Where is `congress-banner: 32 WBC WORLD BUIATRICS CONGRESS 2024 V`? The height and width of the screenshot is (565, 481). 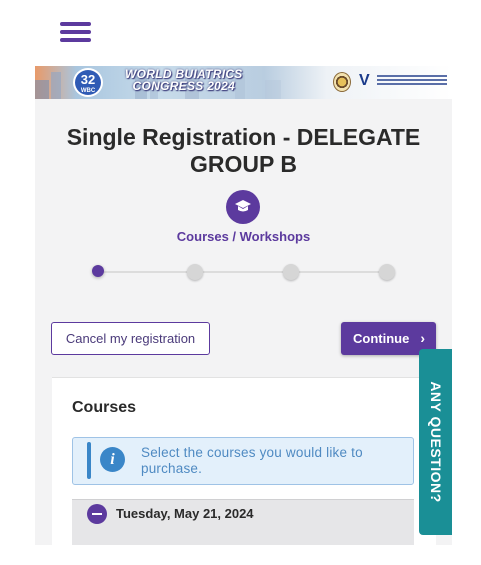
congress-banner: 32 WBC WORLD BUIATRICS CONGRESS 2024 V is located at coordinates (243, 82).